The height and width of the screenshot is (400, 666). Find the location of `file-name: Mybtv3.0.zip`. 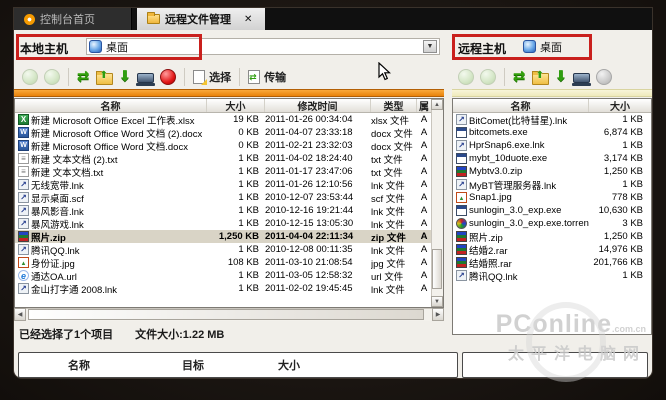

file-name: Mybtv3.0.zip is located at coordinates (496, 171).